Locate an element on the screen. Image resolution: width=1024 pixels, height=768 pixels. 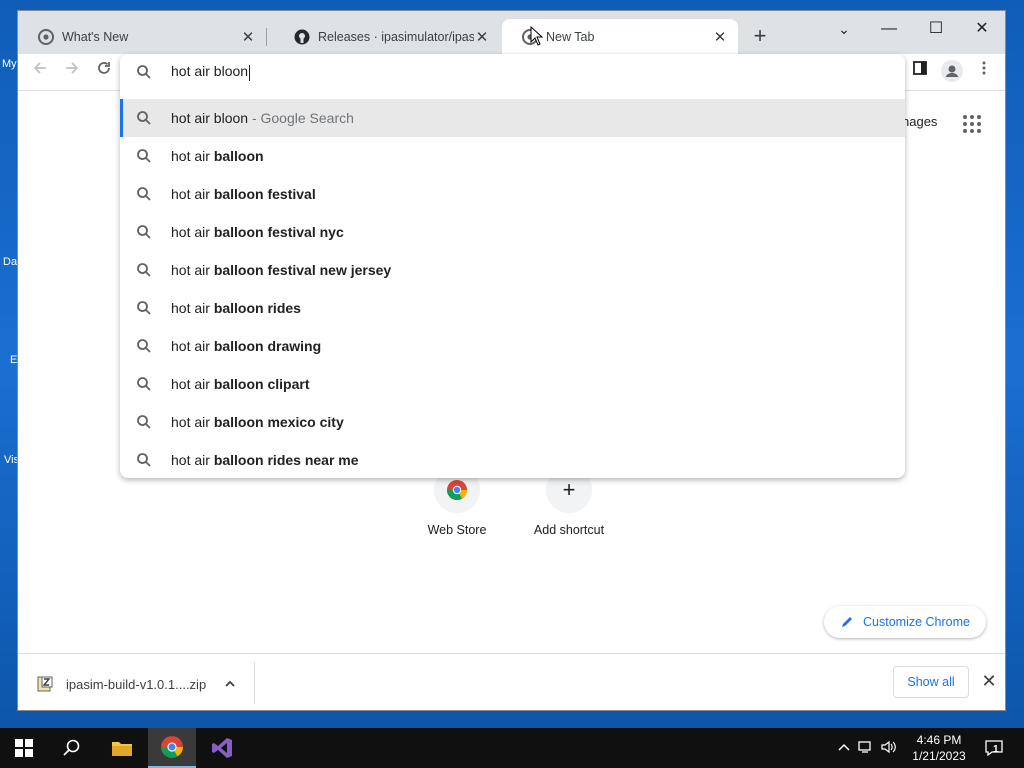
start-button is located at coordinates (24, 748).